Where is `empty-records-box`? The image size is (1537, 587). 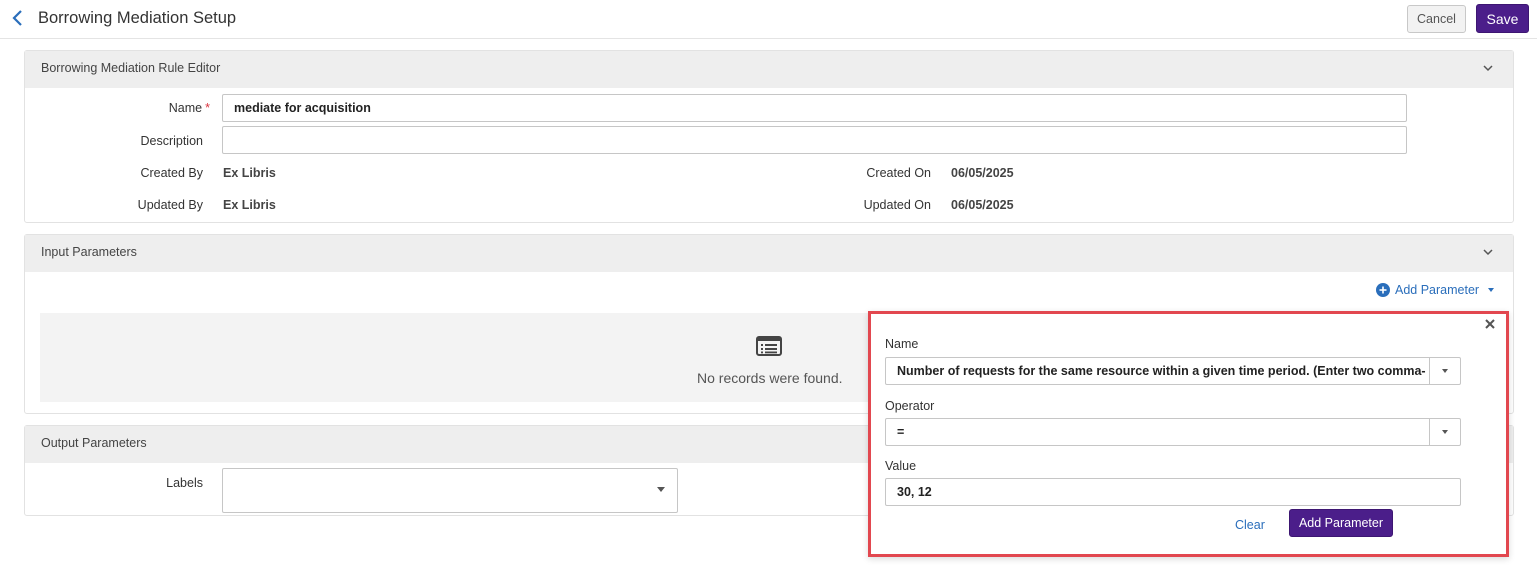 empty-records-box is located at coordinates (460, 357).